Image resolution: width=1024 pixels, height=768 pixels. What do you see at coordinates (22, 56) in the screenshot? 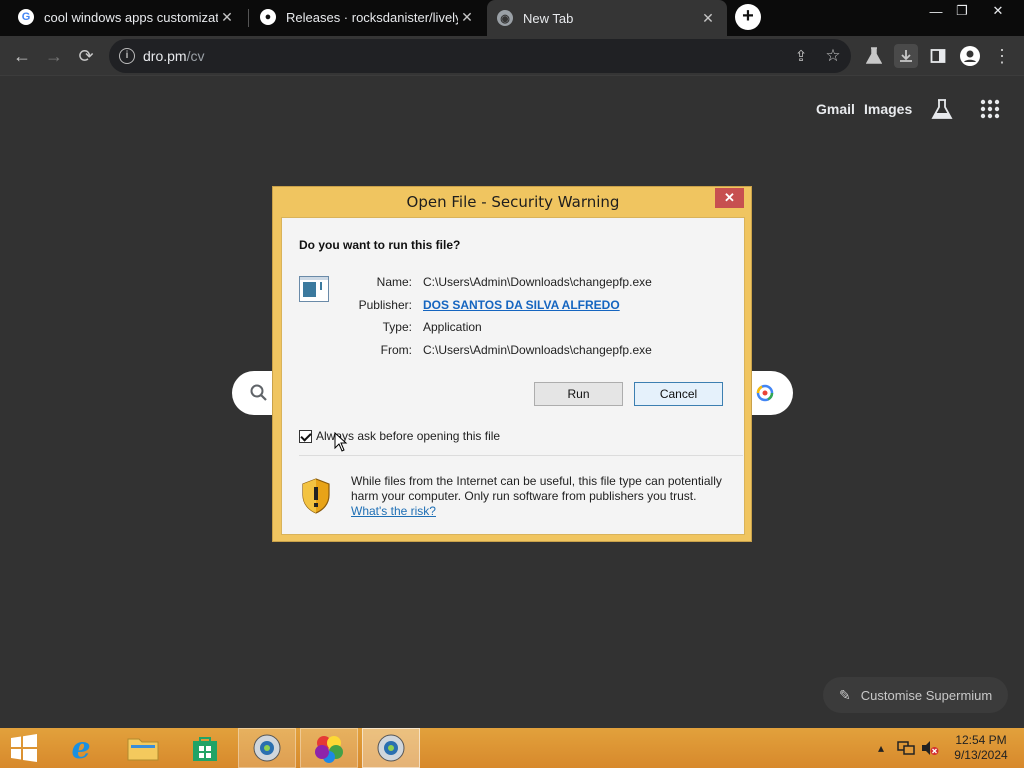
I see `back-icon: ←` at bounding box center [22, 56].